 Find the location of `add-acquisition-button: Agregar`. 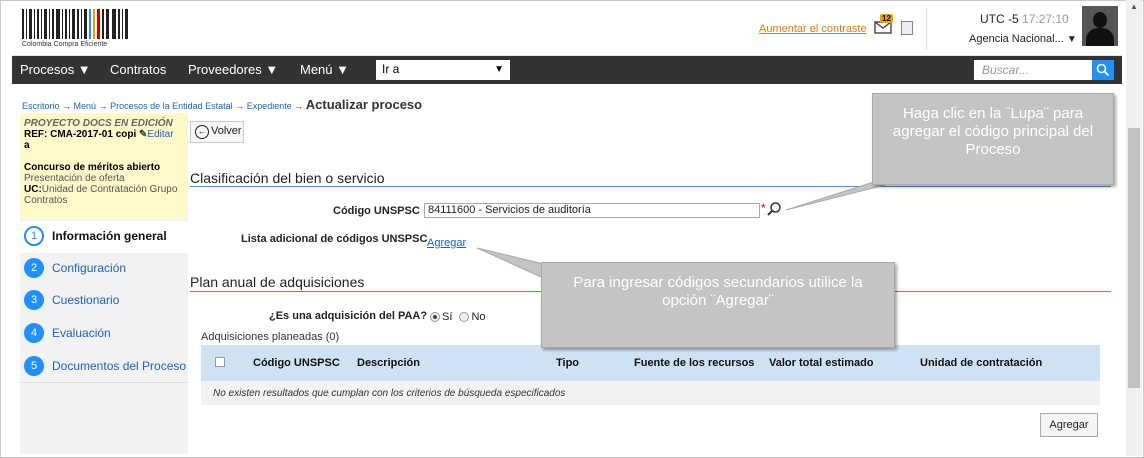

add-acquisition-button: Agregar is located at coordinates (1069, 425).